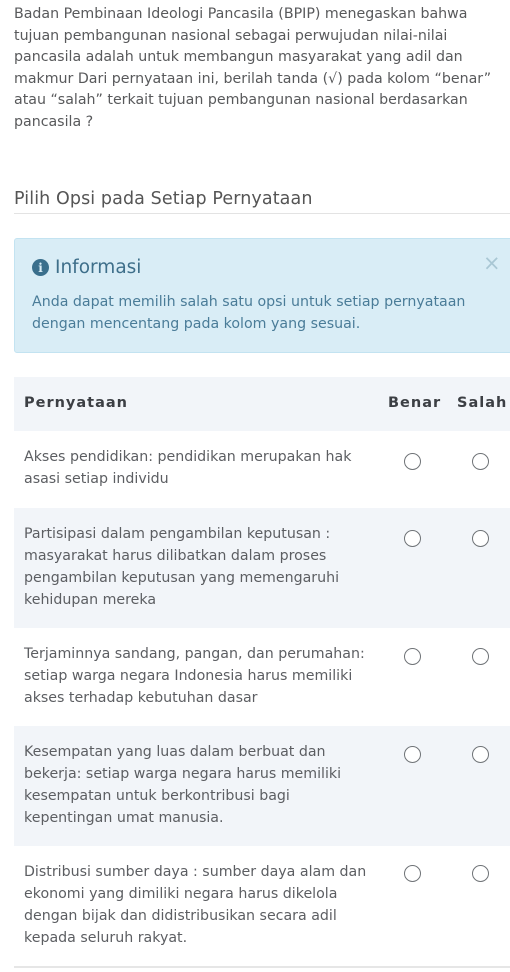 This screenshot has width=510, height=972. Describe the element at coordinates (492, 263) in the screenshot. I see `close-icon: ×` at that location.